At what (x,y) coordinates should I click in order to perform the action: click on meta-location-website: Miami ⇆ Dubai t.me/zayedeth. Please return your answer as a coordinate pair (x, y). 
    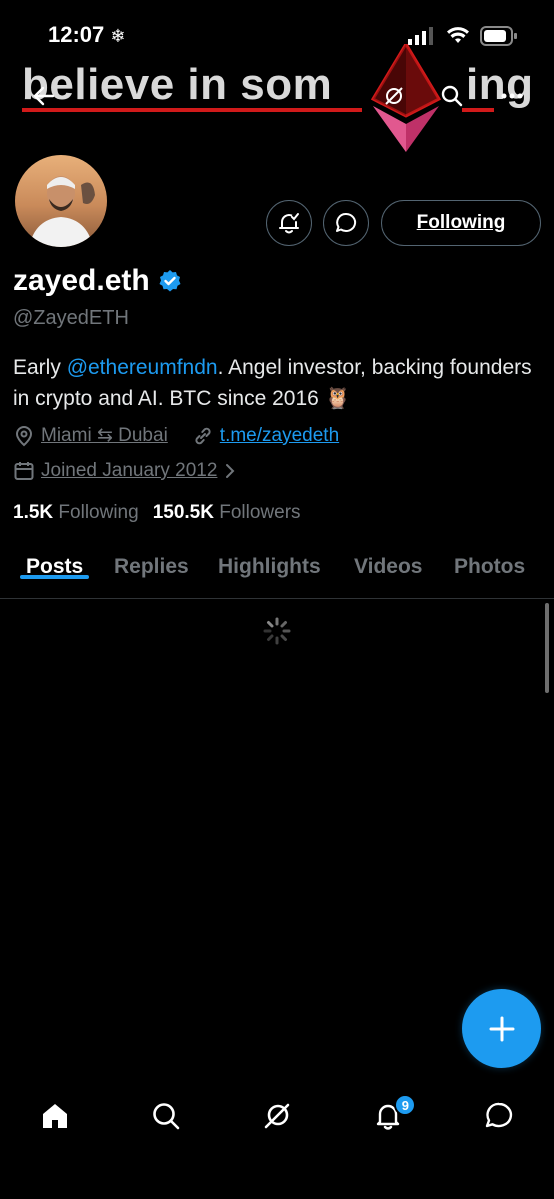
    Looking at the image, I should click on (176, 435).